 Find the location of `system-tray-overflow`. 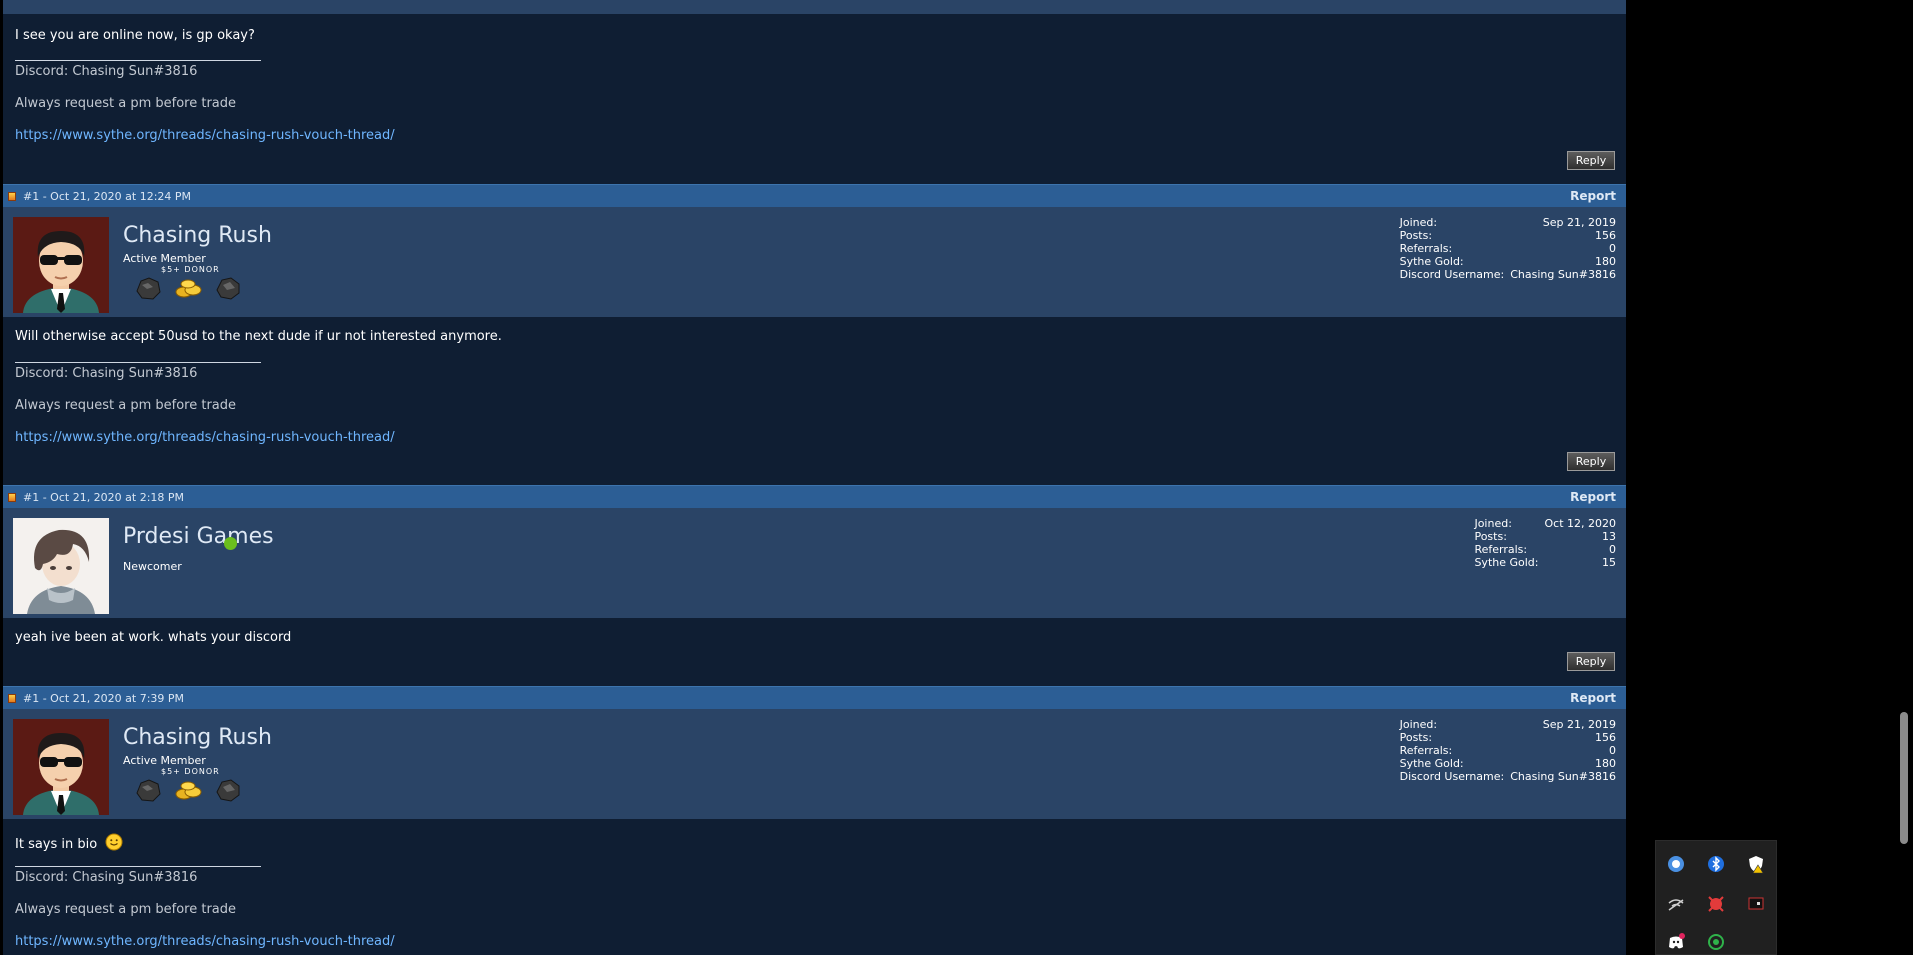

system-tray-overflow is located at coordinates (1716, 897).